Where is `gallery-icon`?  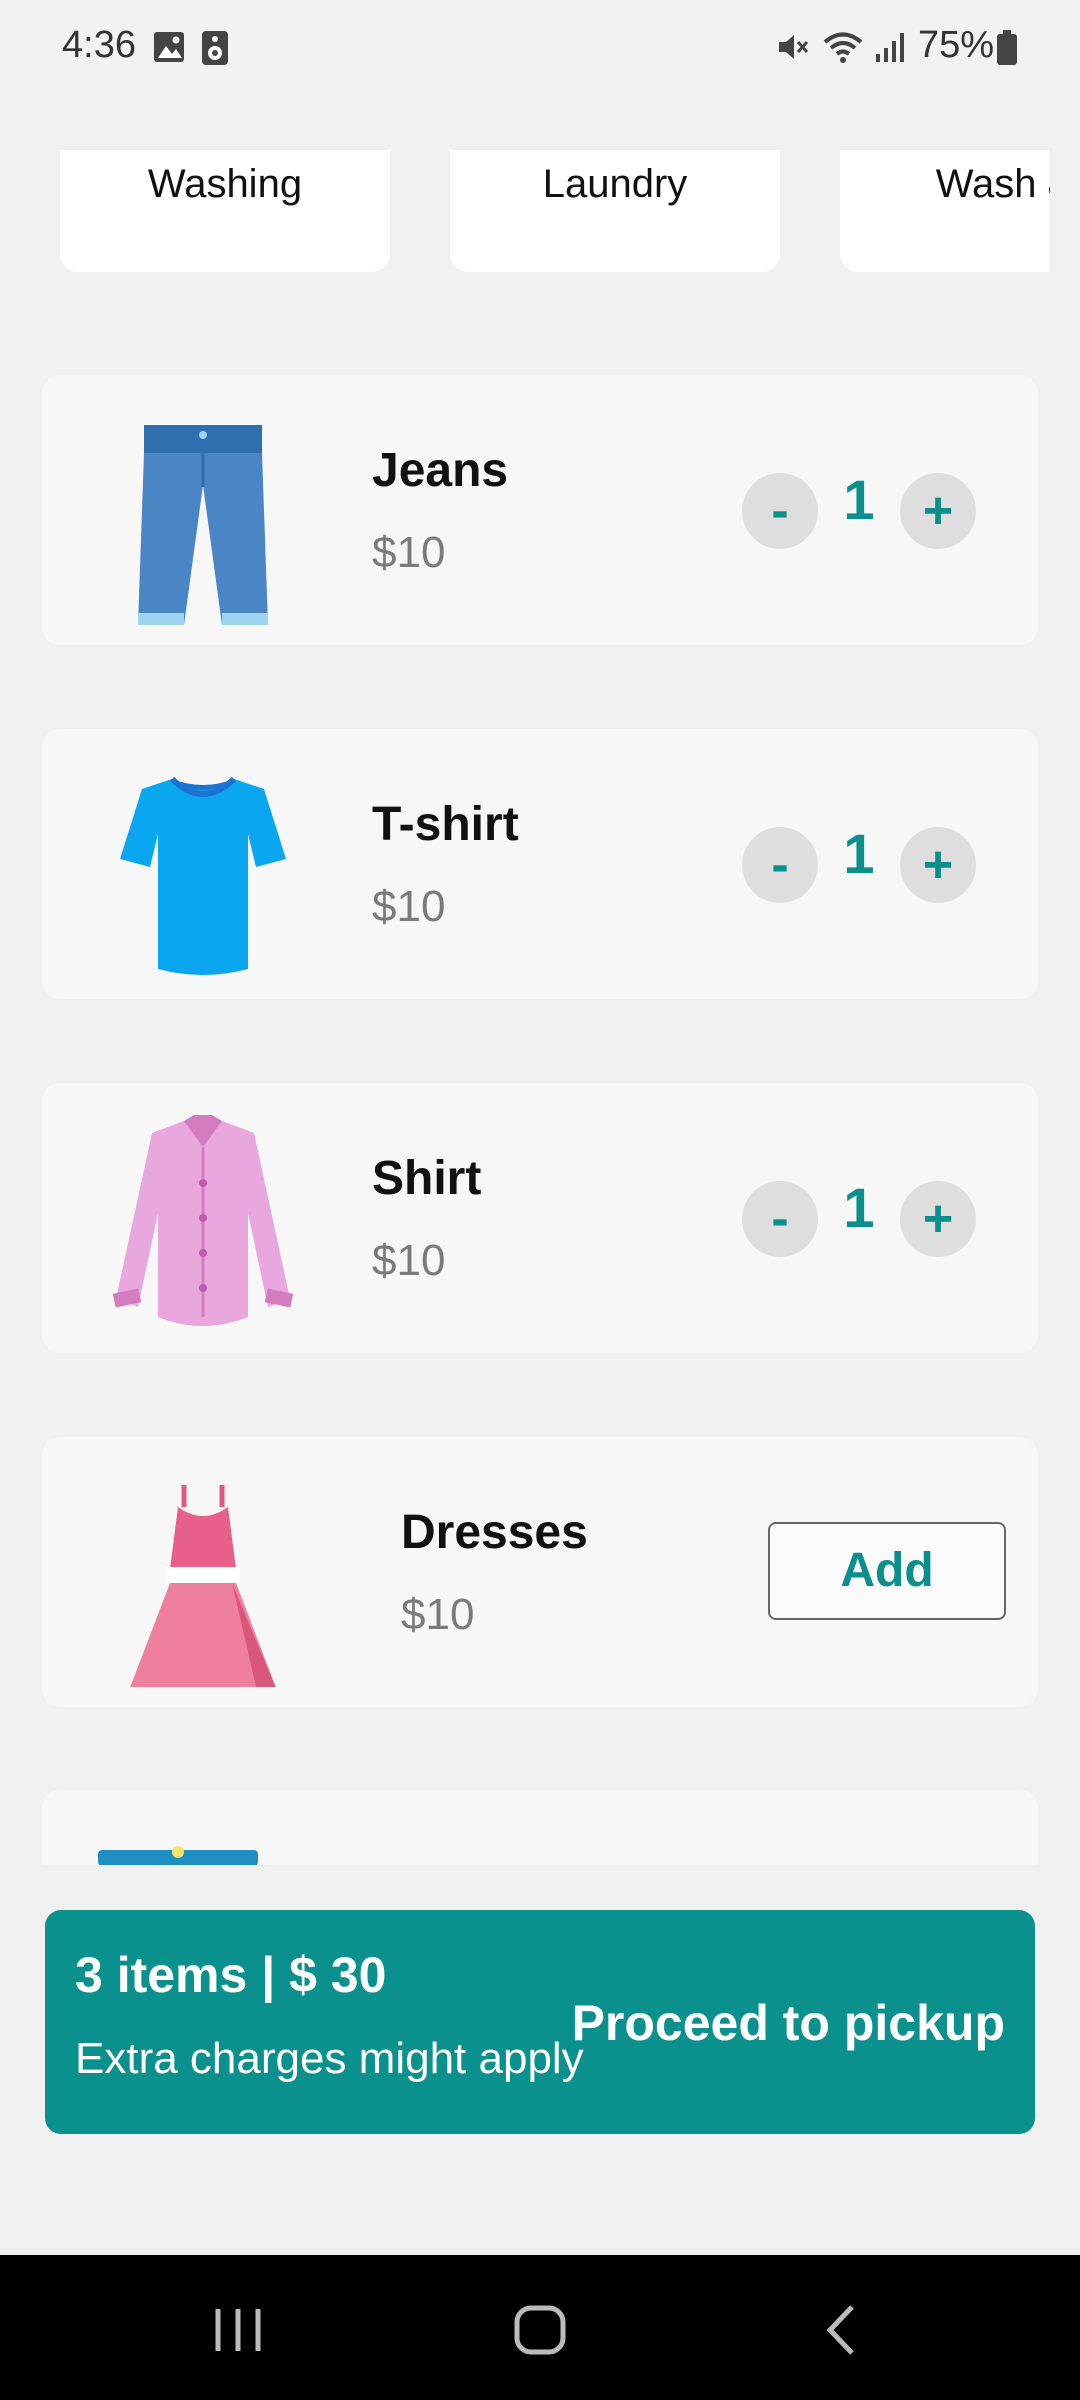 gallery-icon is located at coordinates (169, 49).